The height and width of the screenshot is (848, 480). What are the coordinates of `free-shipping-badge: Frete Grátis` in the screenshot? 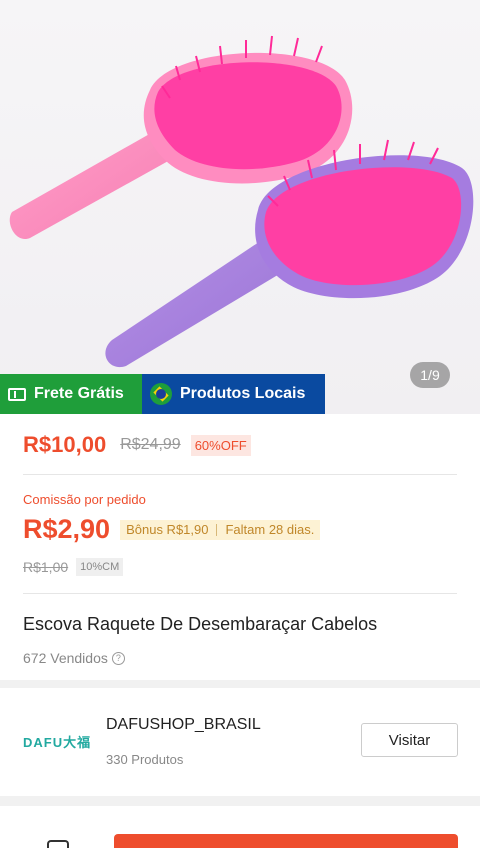 It's located at (71, 394).